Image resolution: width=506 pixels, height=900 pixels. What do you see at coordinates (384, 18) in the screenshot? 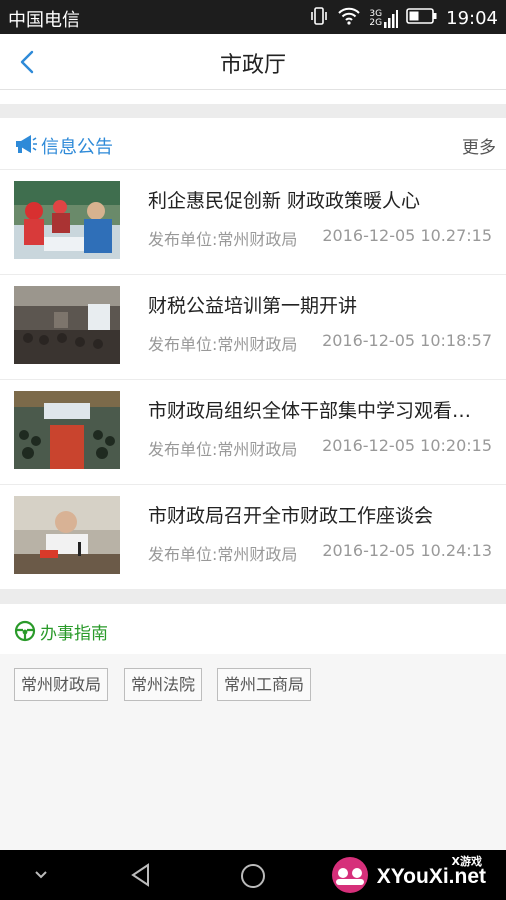
I see `signal-icon: 3G 2G` at bounding box center [384, 18].